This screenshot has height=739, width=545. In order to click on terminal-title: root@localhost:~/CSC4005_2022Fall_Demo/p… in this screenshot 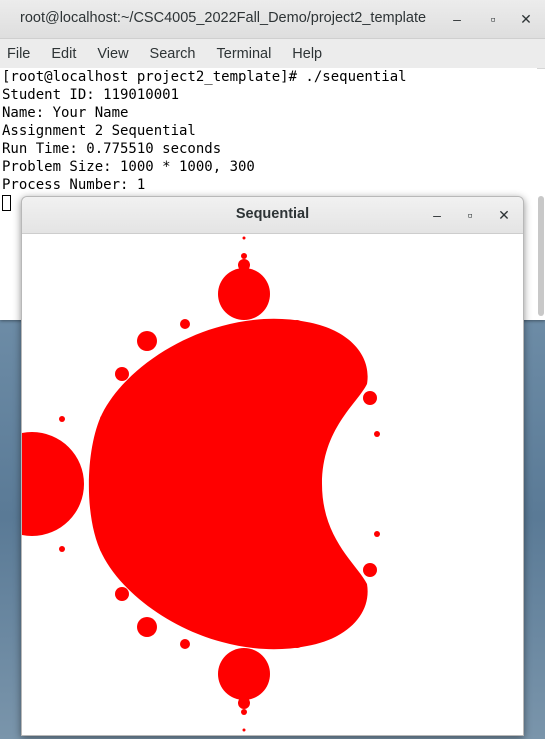, I will do `click(223, 18)`.